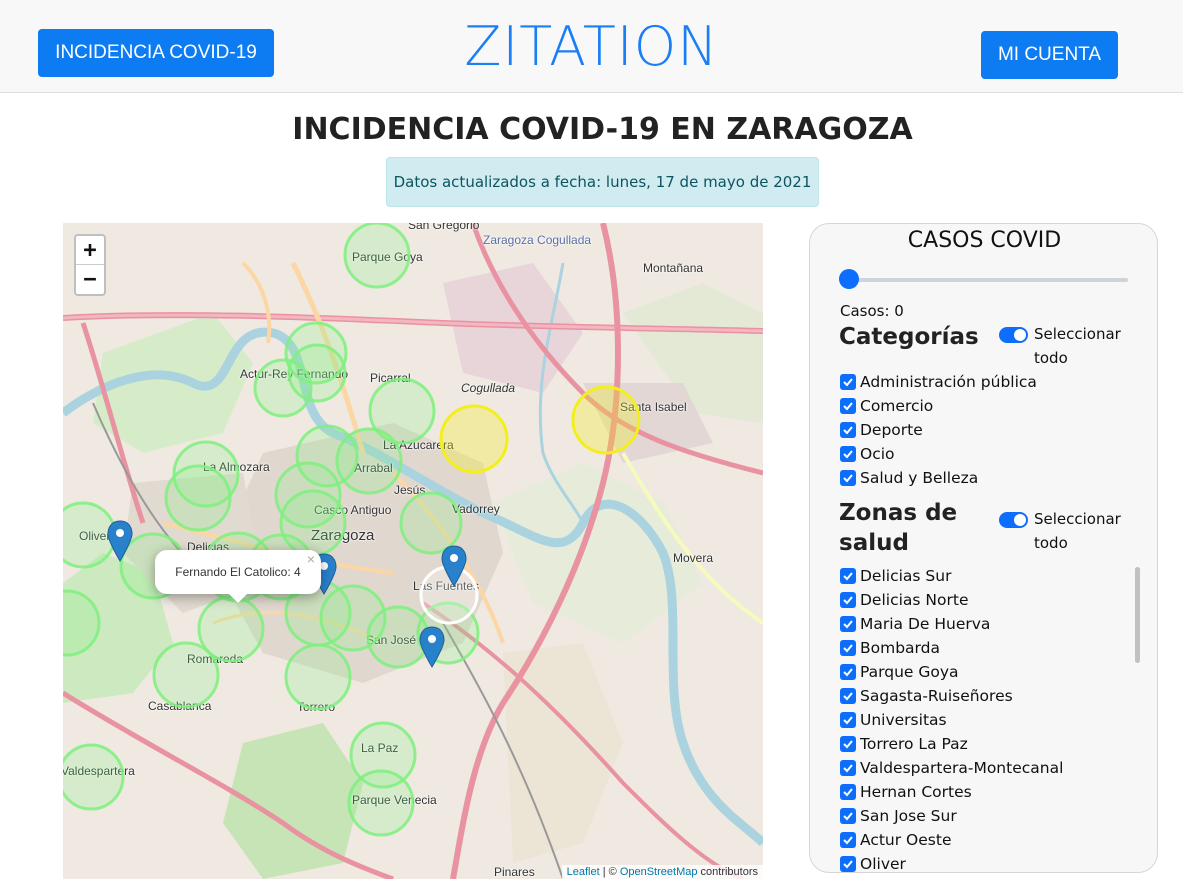 Image resolution: width=1183 pixels, height=879 pixels. I want to click on category-item: Administración pública, so click(938, 382).